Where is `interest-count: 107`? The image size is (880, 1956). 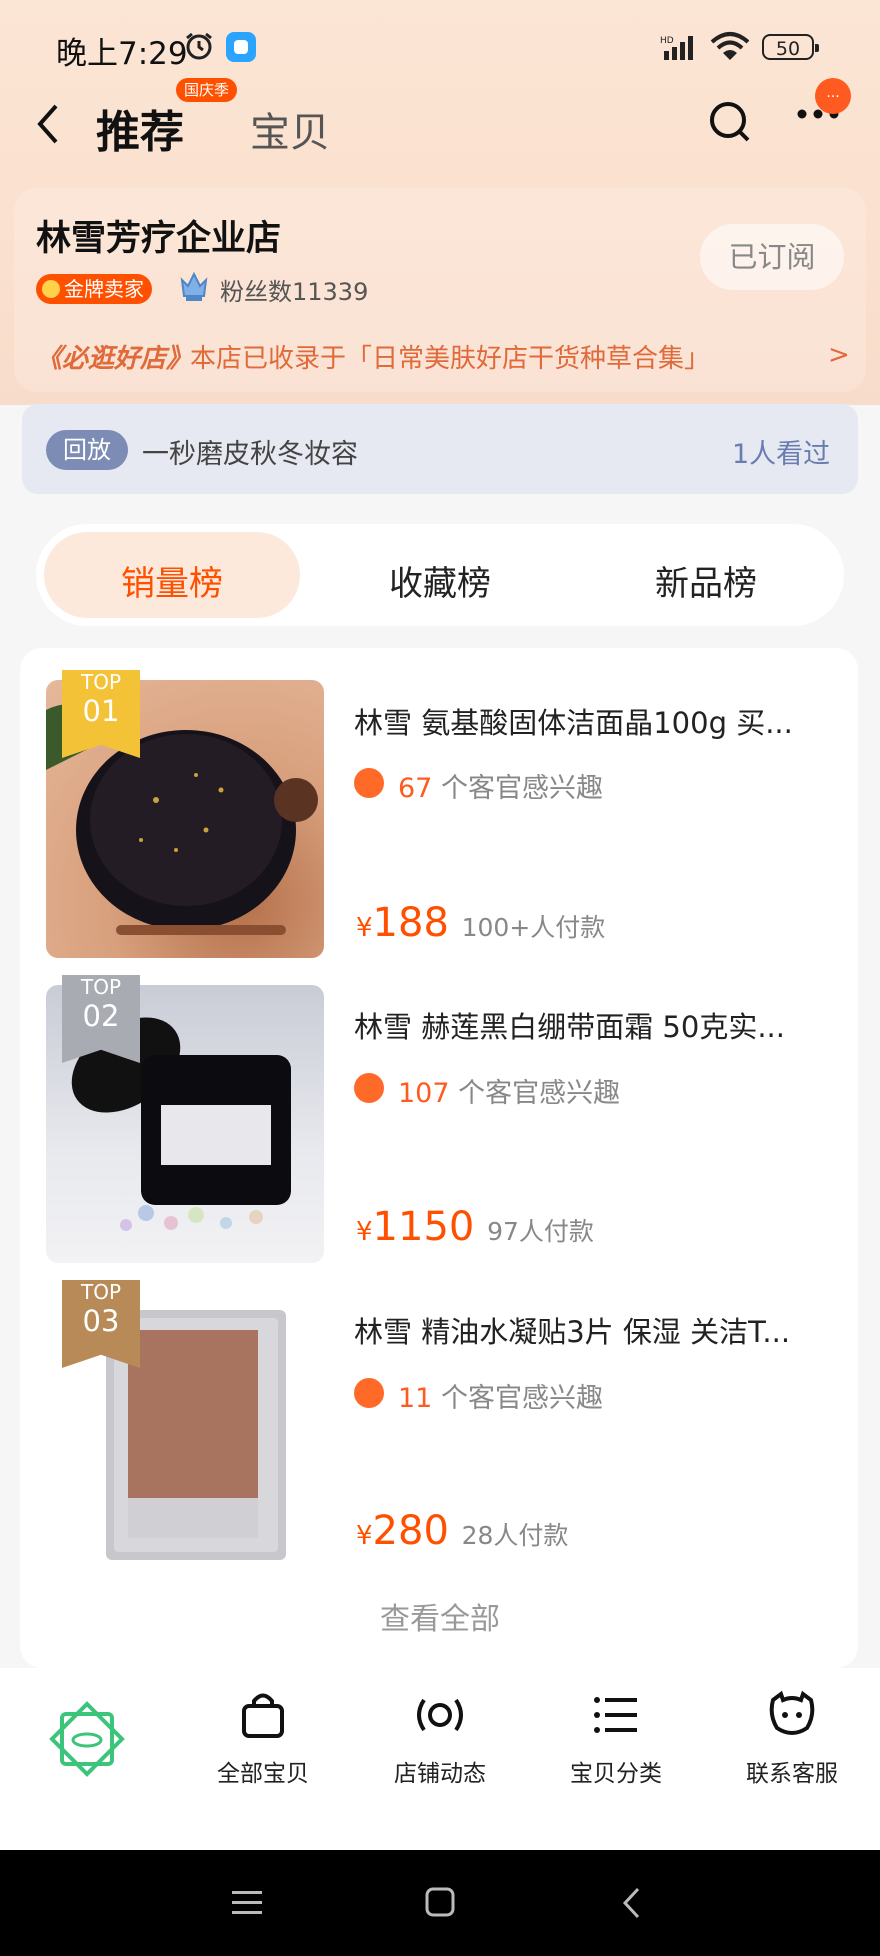 interest-count: 107 is located at coordinates (424, 1093).